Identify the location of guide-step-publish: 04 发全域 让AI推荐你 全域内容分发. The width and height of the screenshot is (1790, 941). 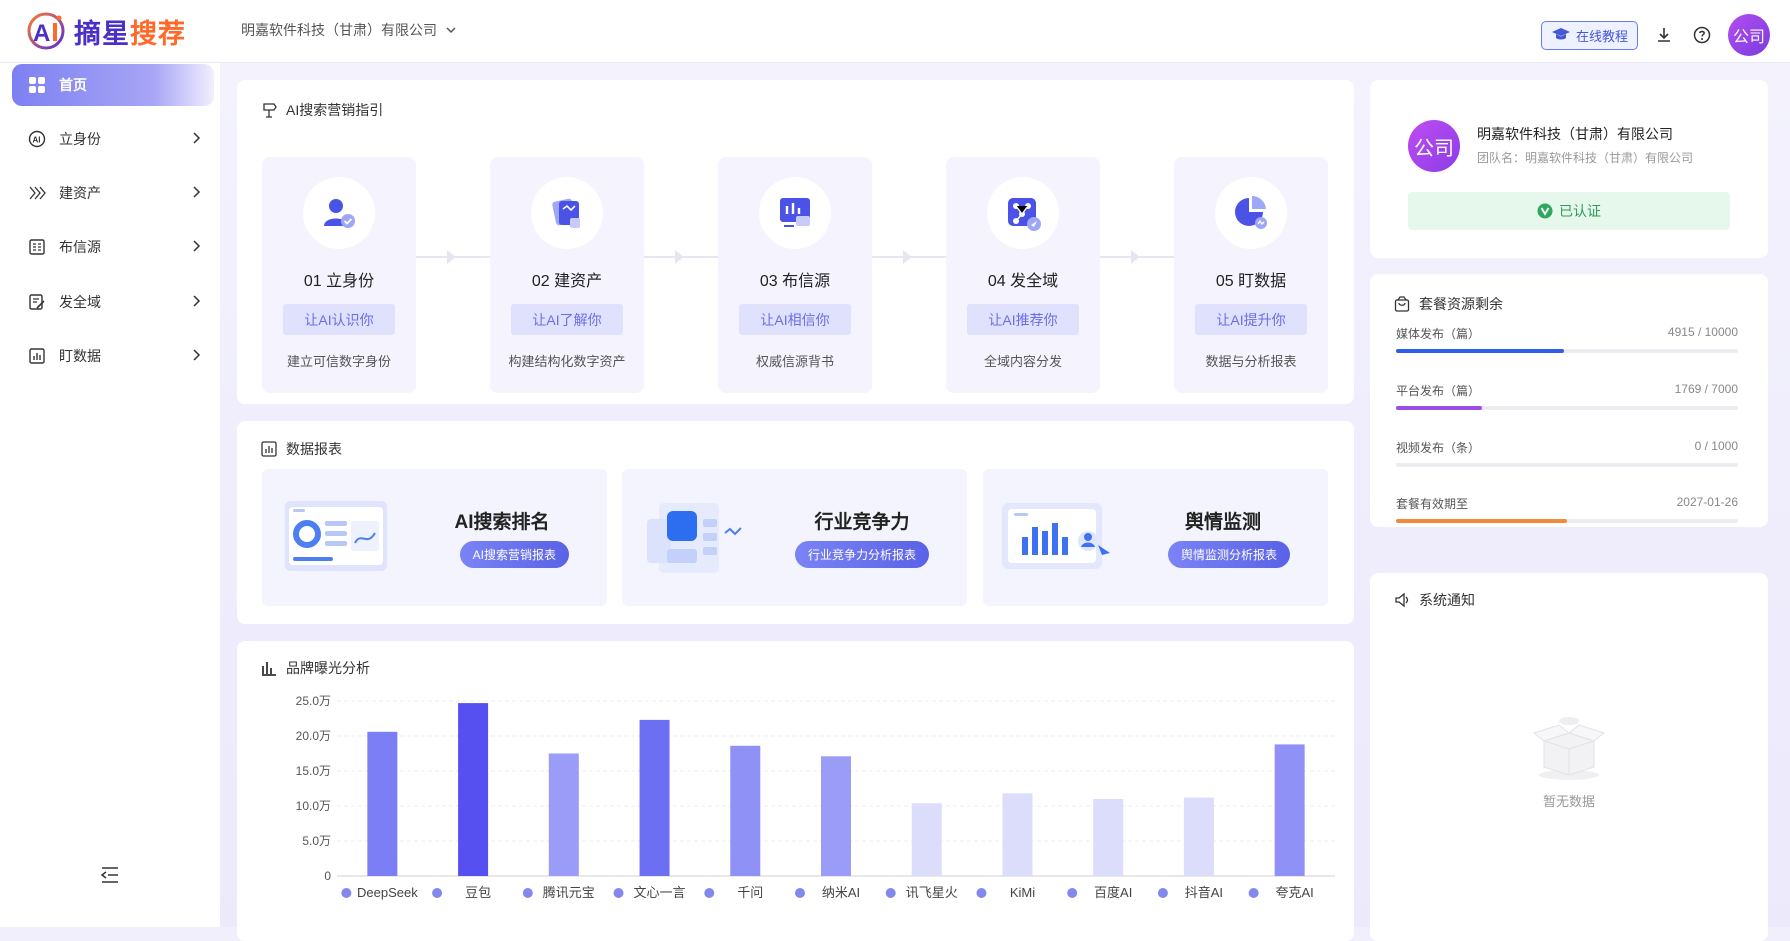
(1023, 275).